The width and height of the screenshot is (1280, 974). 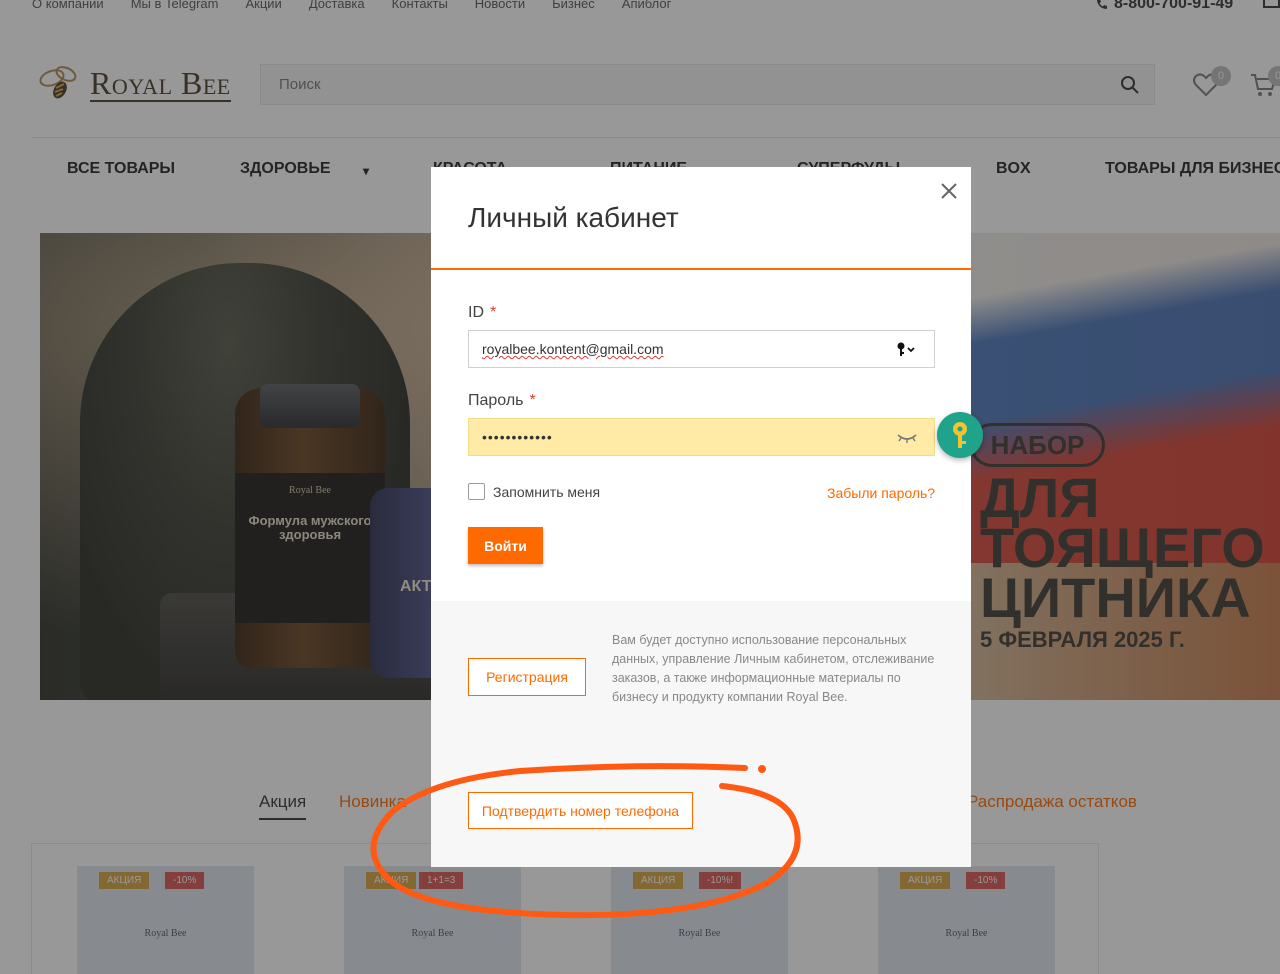 What do you see at coordinates (573, 349) in the screenshot?
I see `id-value: royalbee.kontent@gmail.com` at bounding box center [573, 349].